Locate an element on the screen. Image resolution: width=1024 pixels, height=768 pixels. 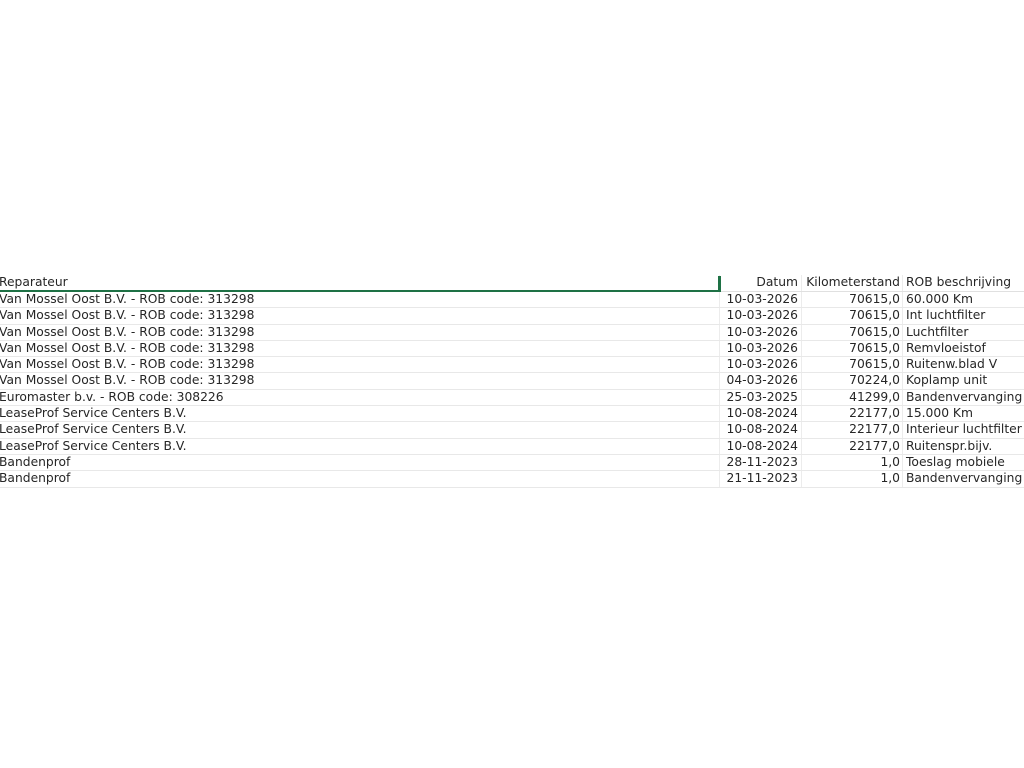
cell-rob-beschrijving: Remvloeistof is located at coordinates (963, 348).